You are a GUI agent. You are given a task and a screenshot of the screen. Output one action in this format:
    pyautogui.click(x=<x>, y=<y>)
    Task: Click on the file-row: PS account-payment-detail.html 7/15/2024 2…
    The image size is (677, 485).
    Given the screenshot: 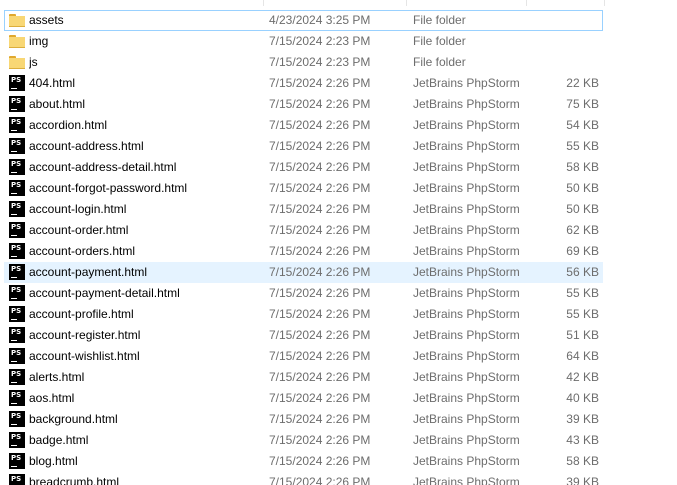 What is the action you would take?
    pyautogui.click(x=338, y=293)
    